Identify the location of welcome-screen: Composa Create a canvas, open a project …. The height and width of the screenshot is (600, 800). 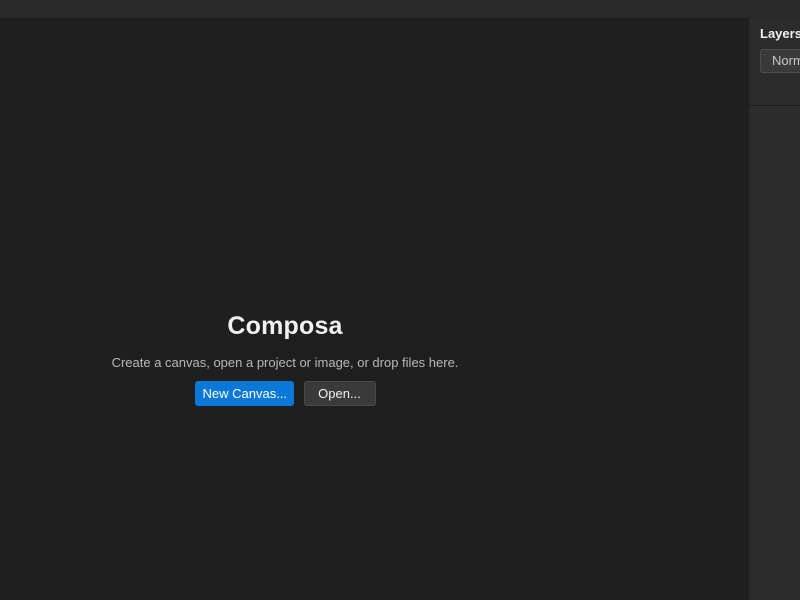
(285, 357).